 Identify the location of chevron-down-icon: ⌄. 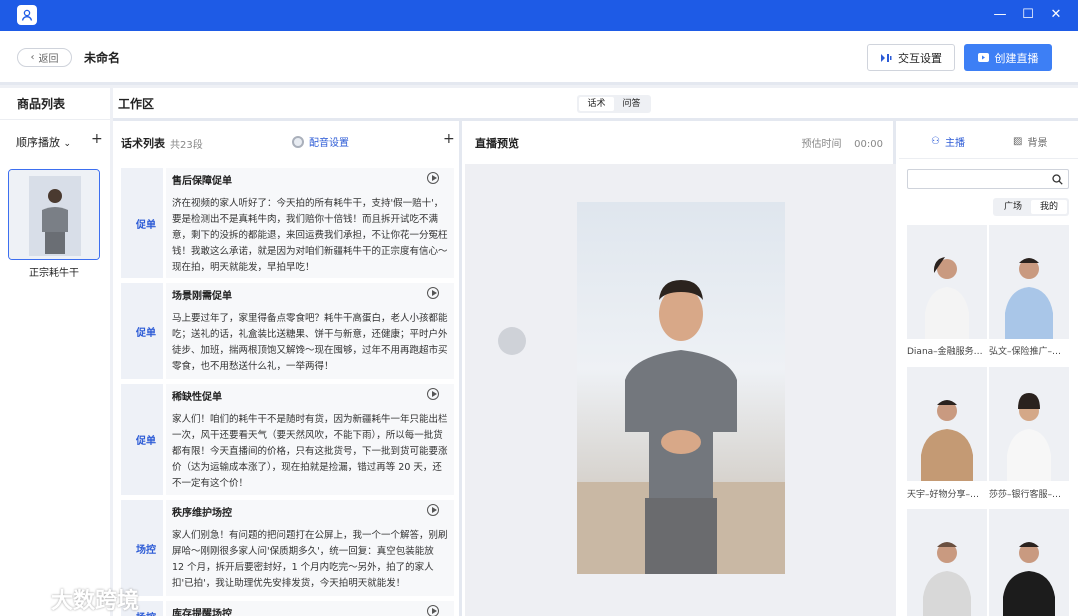
(67, 144).